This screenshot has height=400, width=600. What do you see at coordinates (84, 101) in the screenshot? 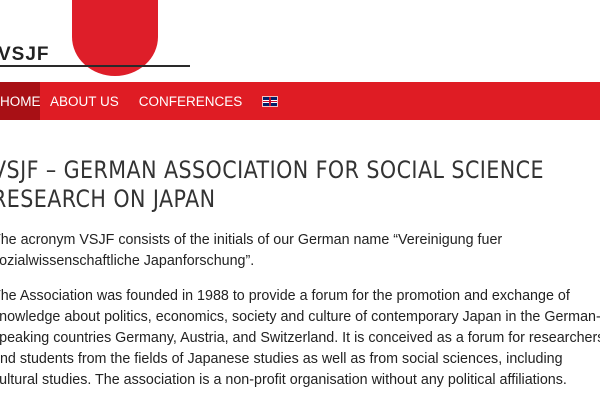
I see `nav-item-about-us: ABOUT US` at bounding box center [84, 101].